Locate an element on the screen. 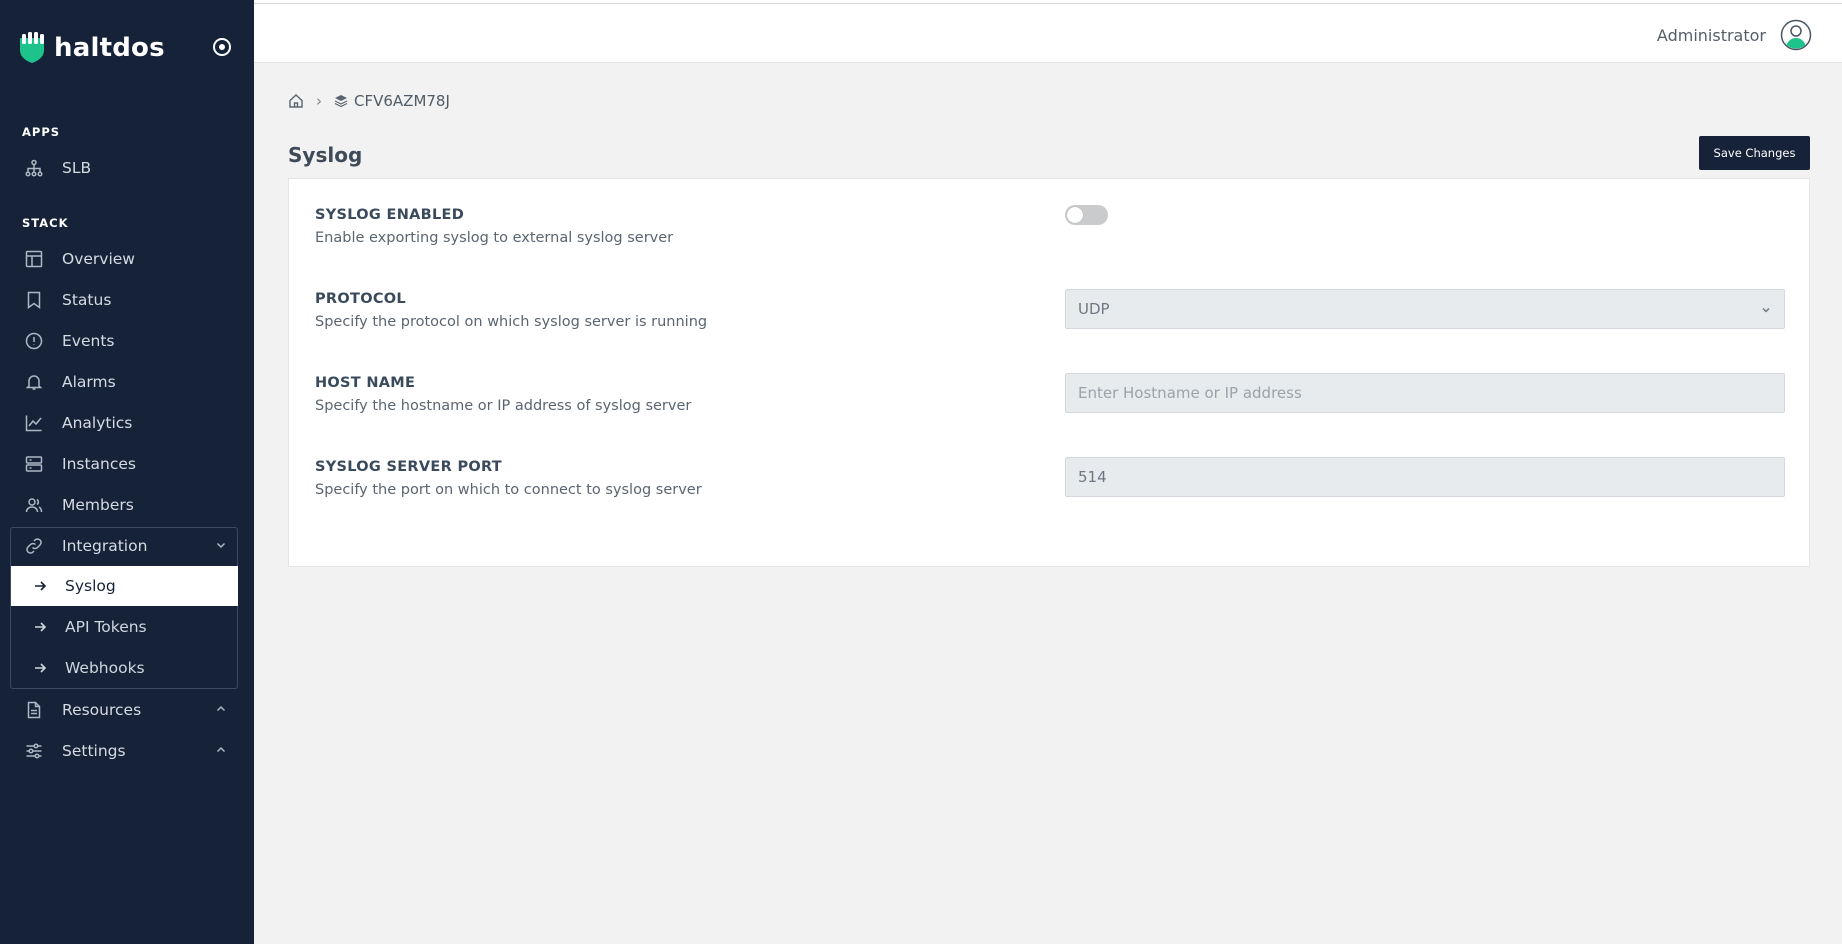 The width and height of the screenshot is (1842, 944). sidebar-item-settings: Settings is located at coordinates (124, 751).